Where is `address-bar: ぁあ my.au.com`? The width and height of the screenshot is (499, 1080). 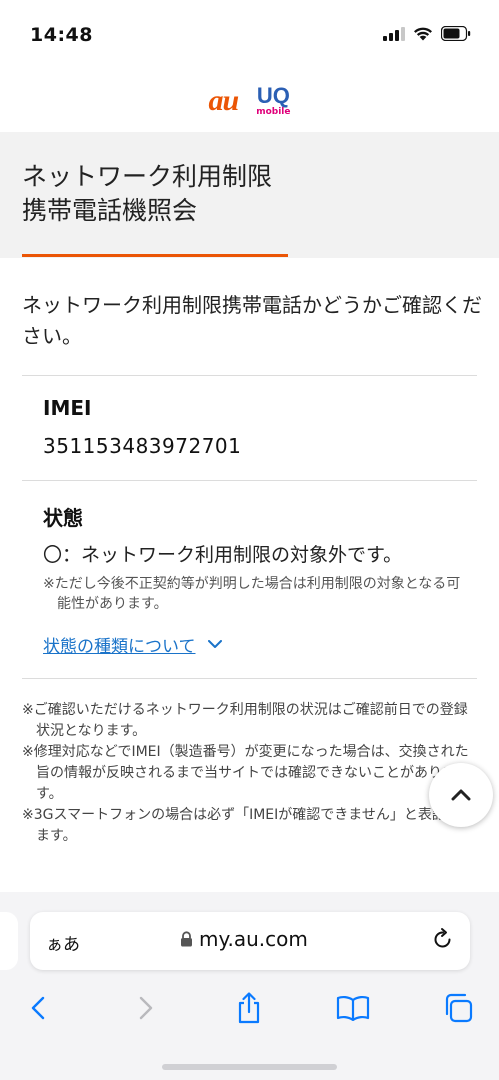
address-bar: ぁあ my.au.com is located at coordinates (250, 941).